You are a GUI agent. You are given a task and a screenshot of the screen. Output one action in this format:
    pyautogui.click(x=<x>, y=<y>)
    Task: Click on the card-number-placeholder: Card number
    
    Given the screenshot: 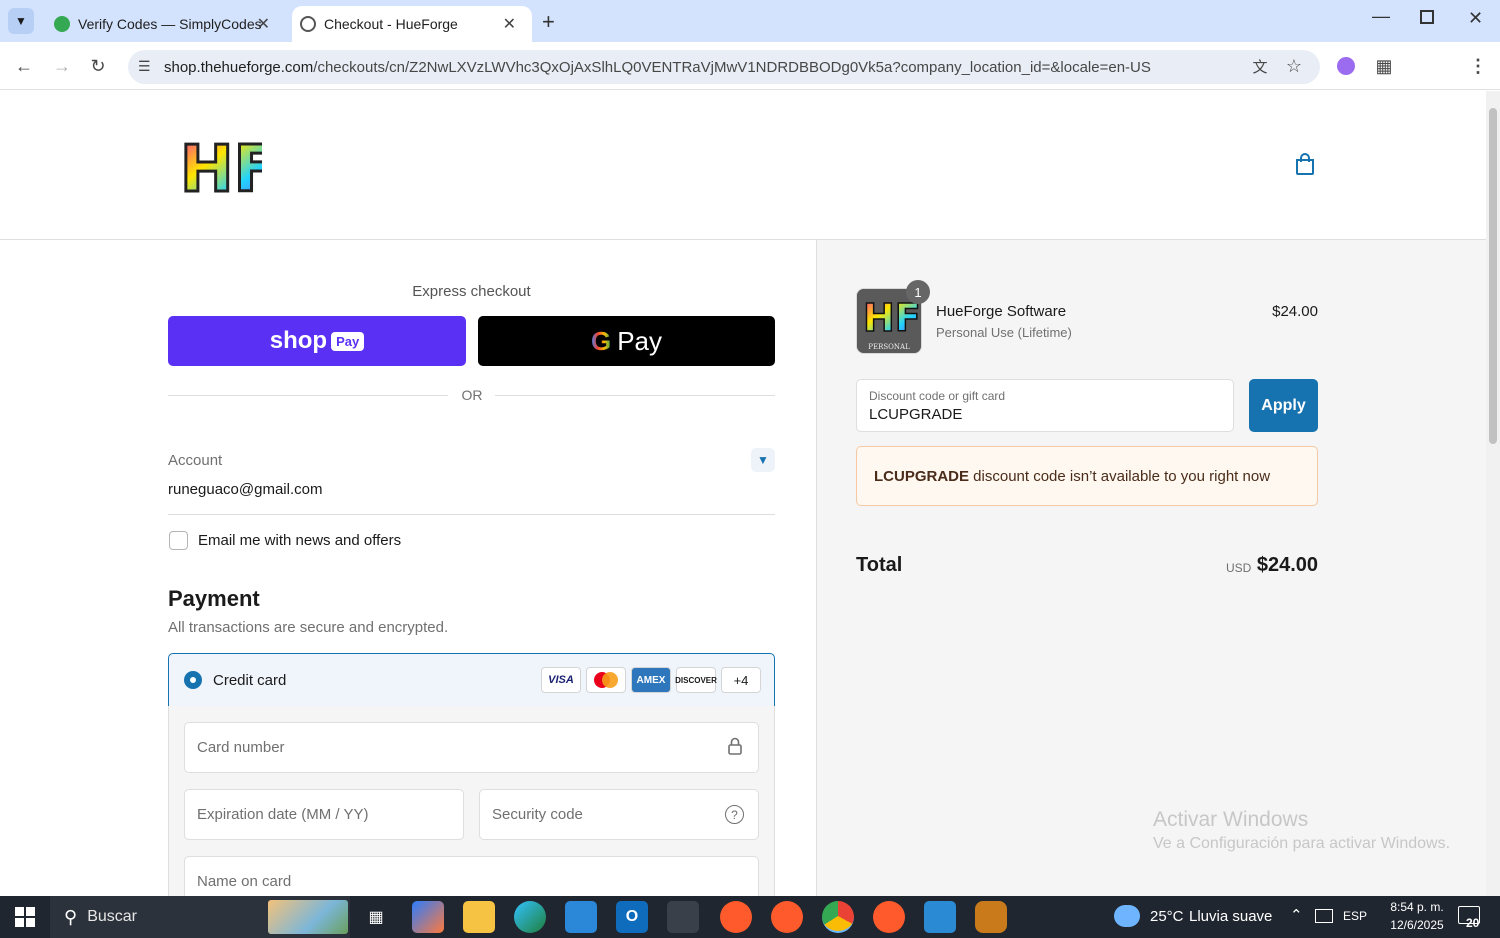 What is the action you would take?
    pyautogui.click(x=241, y=747)
    